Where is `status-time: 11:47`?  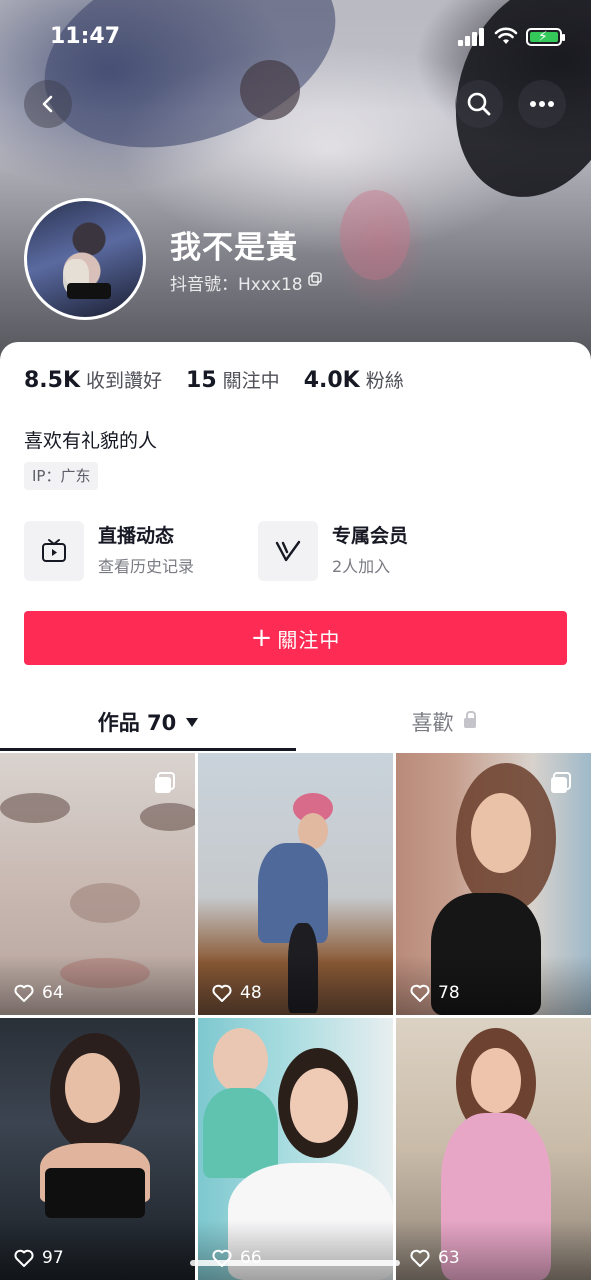 status-time: 11:47 is located at coordinates (85, 36).